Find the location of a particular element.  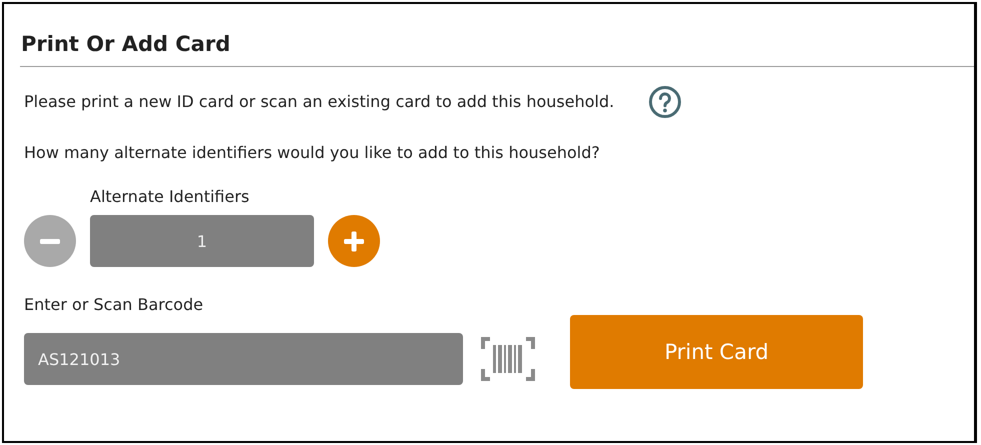

panel-title: Print Or Add Card is located at coordinates (126, 44).